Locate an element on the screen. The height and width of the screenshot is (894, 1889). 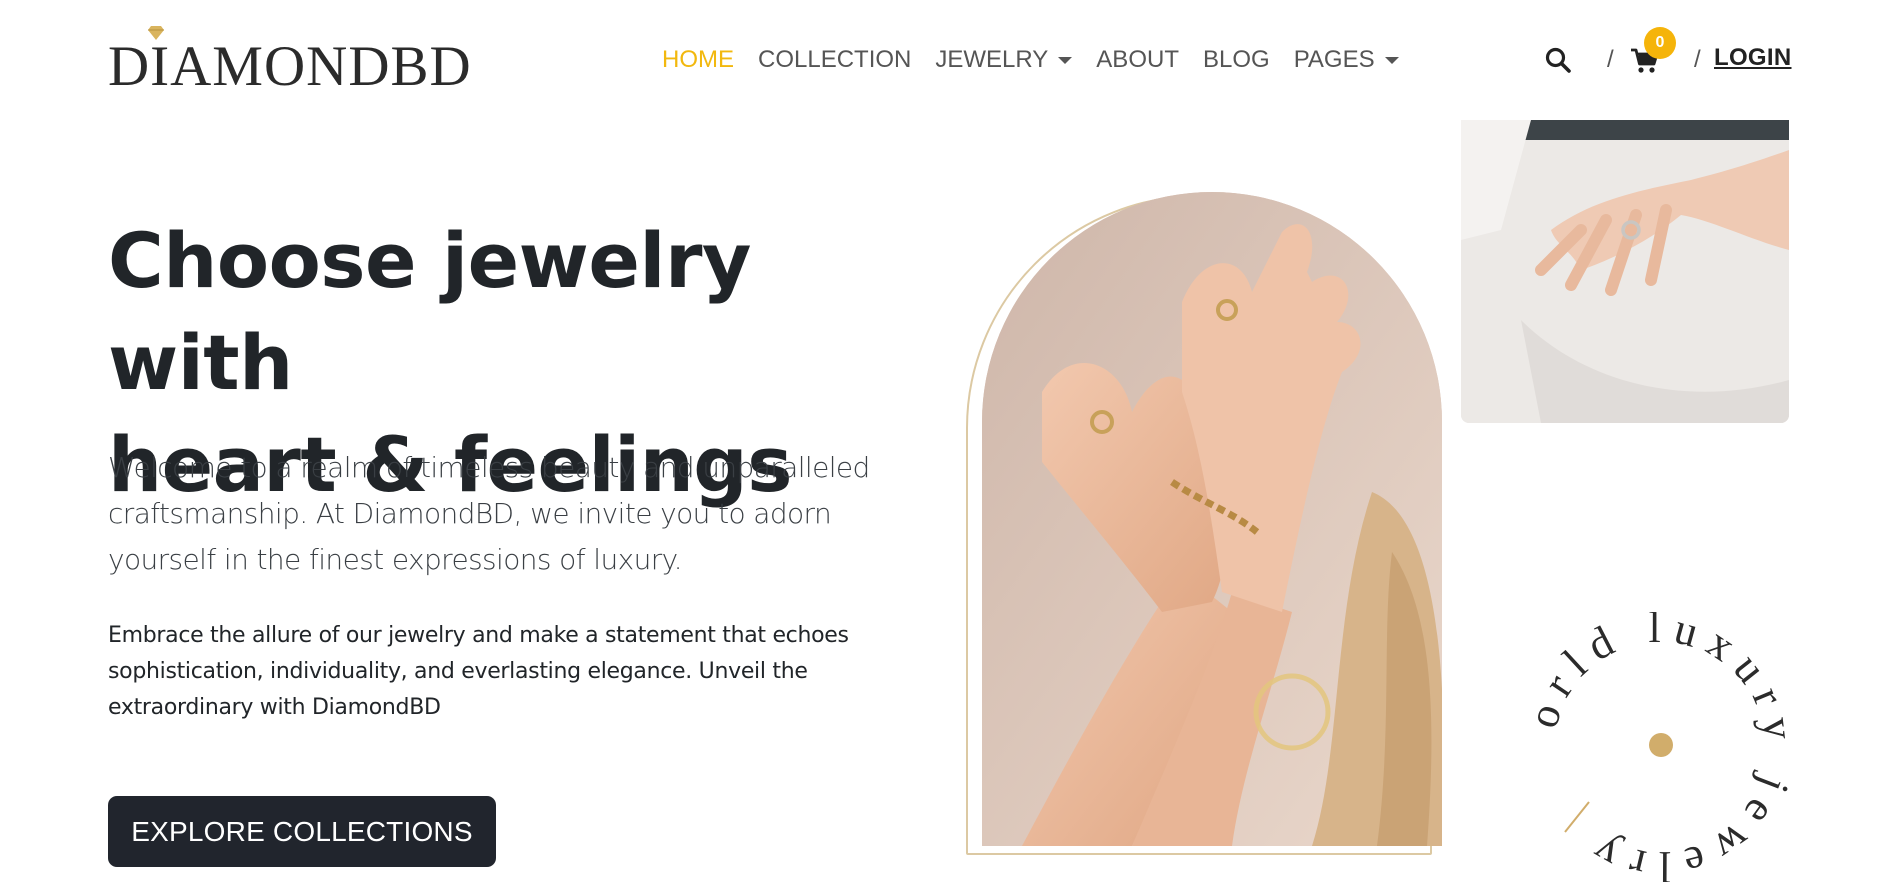
ring-hand-photo is located at coordinates (1625, 271).